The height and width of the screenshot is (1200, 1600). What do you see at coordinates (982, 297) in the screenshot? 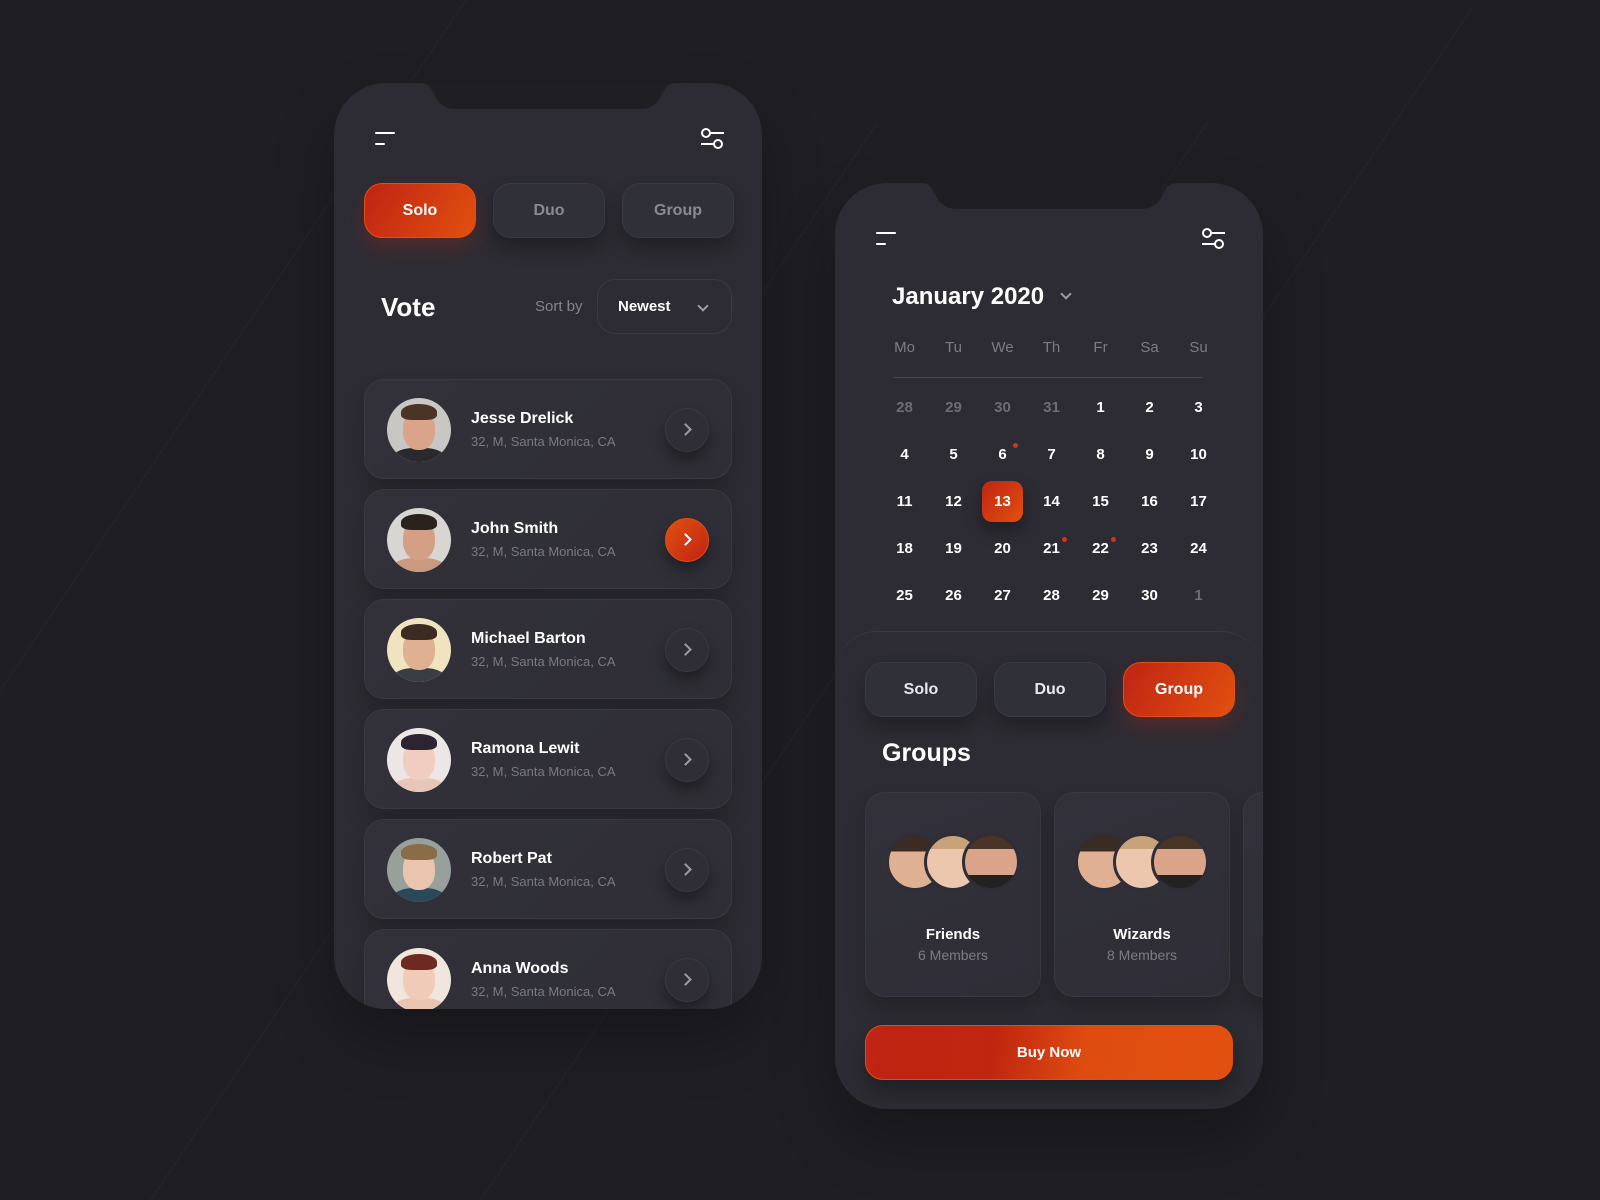
I see `month-selector: January 2020` at bounding box center [982, 297].